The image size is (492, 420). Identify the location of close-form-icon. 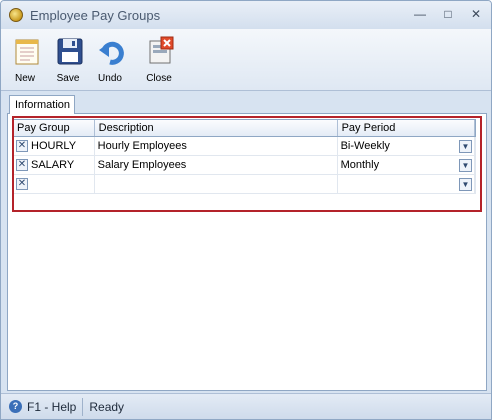
(161, 50).